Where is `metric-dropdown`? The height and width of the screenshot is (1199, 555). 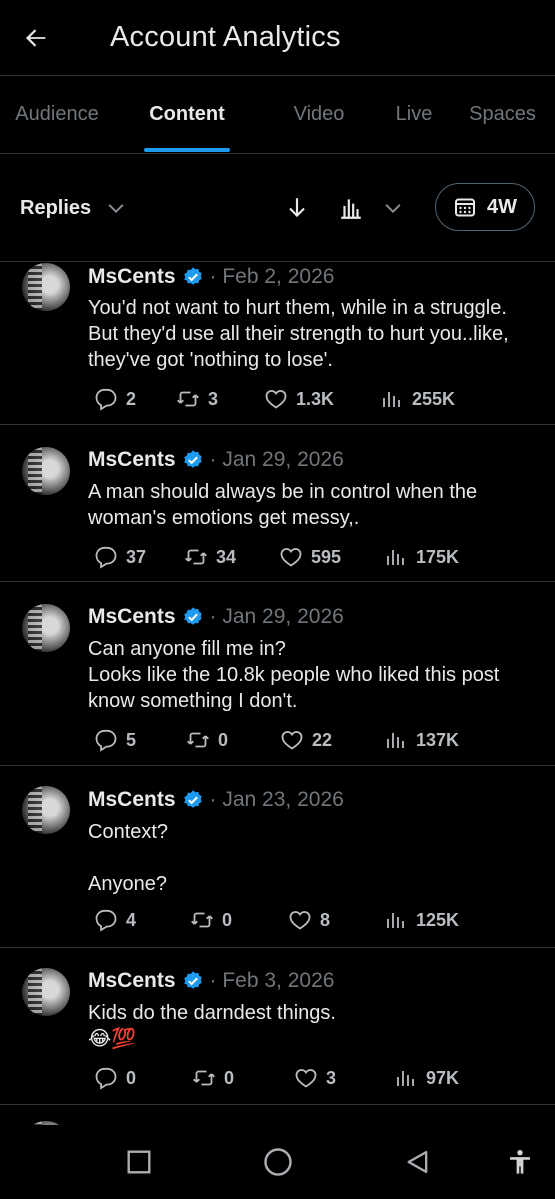 metric-dropdown is located at coordinates (371, 208).